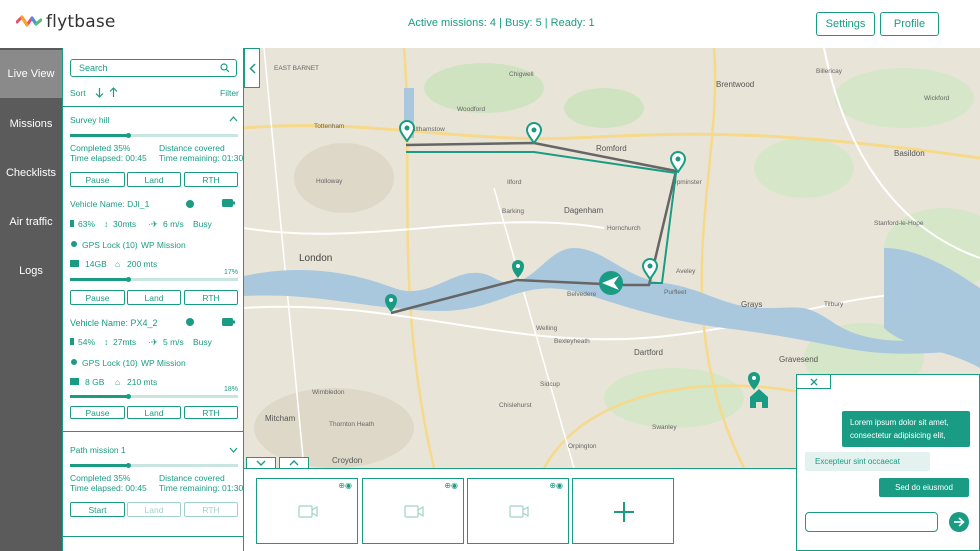 The height and width of the screenshot is (551, 980). Describe the element at coordinates (31, 222) in the screenshot. I see `nav-item-air-traffic: Air traffic` at that location.